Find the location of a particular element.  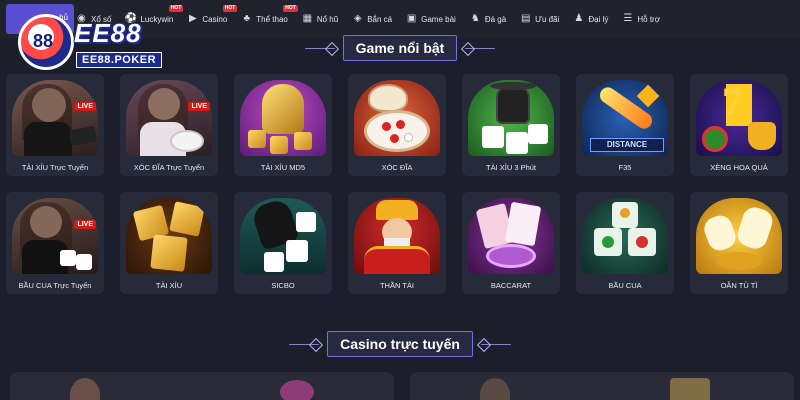

sicbo-thumbnail is located at coordinates (283, 236).